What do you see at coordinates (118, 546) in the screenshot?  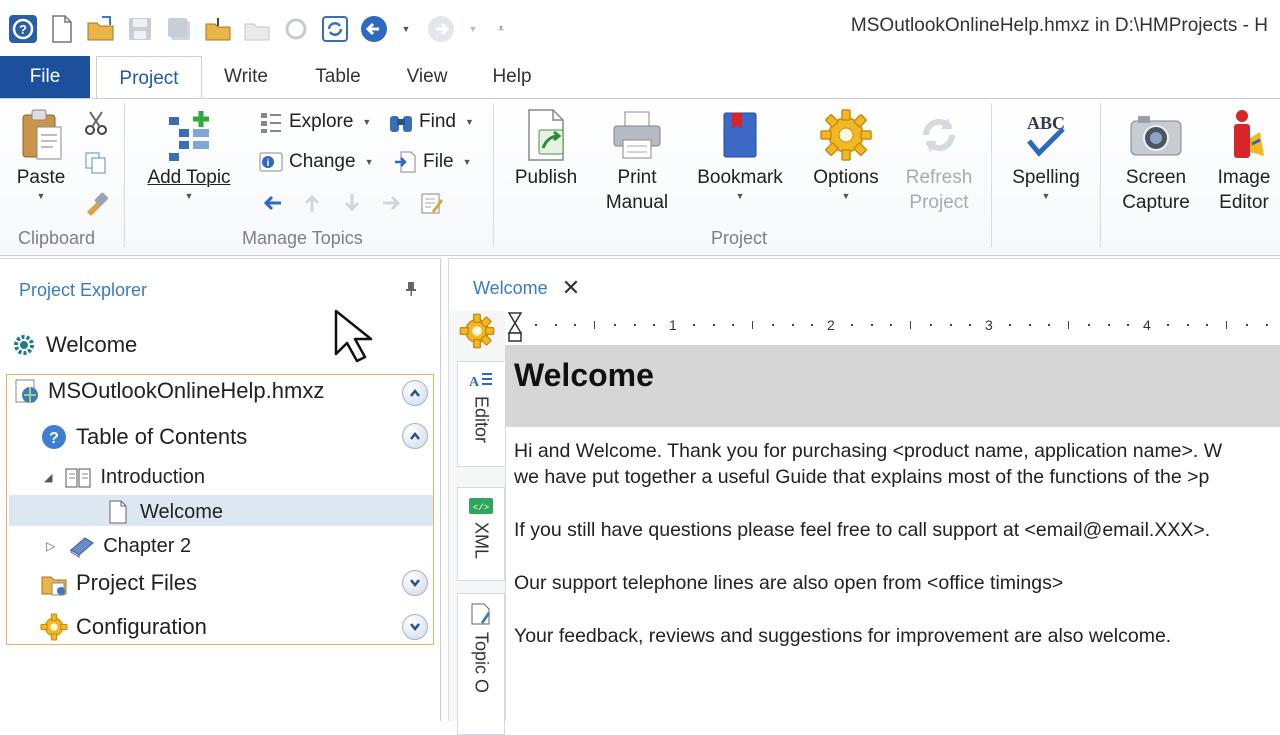 I see `tree-item-chapter-2: ▷ Chapter 2` at bounding box center [118, 546].